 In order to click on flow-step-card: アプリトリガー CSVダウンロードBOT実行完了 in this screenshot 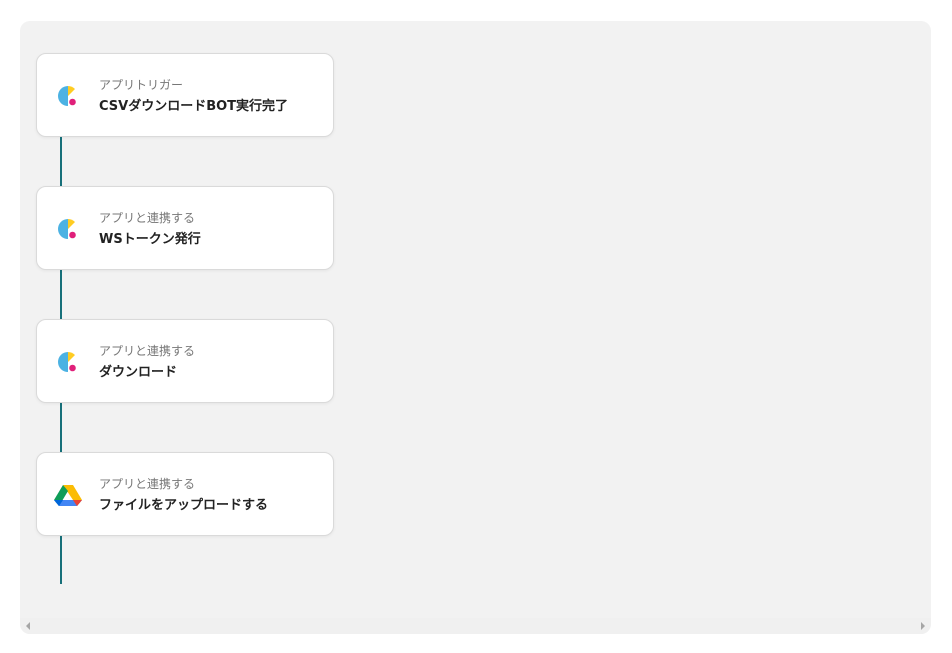, I will do `click(185, 95)`.